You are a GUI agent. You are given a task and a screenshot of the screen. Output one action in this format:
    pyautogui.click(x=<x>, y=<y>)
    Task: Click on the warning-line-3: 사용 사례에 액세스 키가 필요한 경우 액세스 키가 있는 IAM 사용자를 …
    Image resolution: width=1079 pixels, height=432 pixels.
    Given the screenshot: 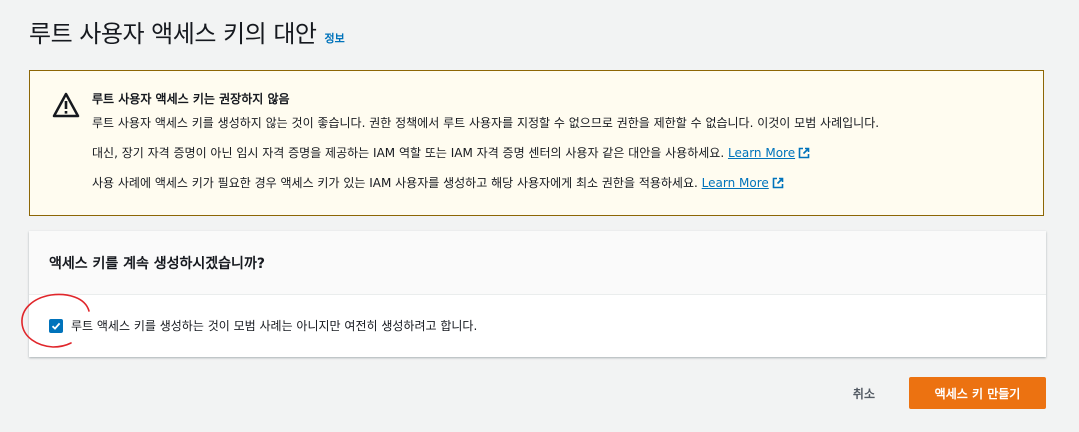 What is the action you would take?
    pyautogui.click(x=562, y=183)
    